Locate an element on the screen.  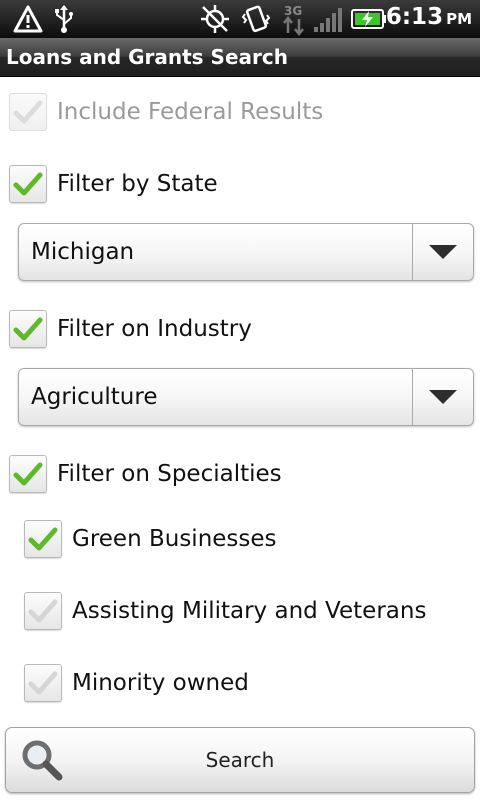
military-veterans-checkbox is located at coordinates (43, 611).